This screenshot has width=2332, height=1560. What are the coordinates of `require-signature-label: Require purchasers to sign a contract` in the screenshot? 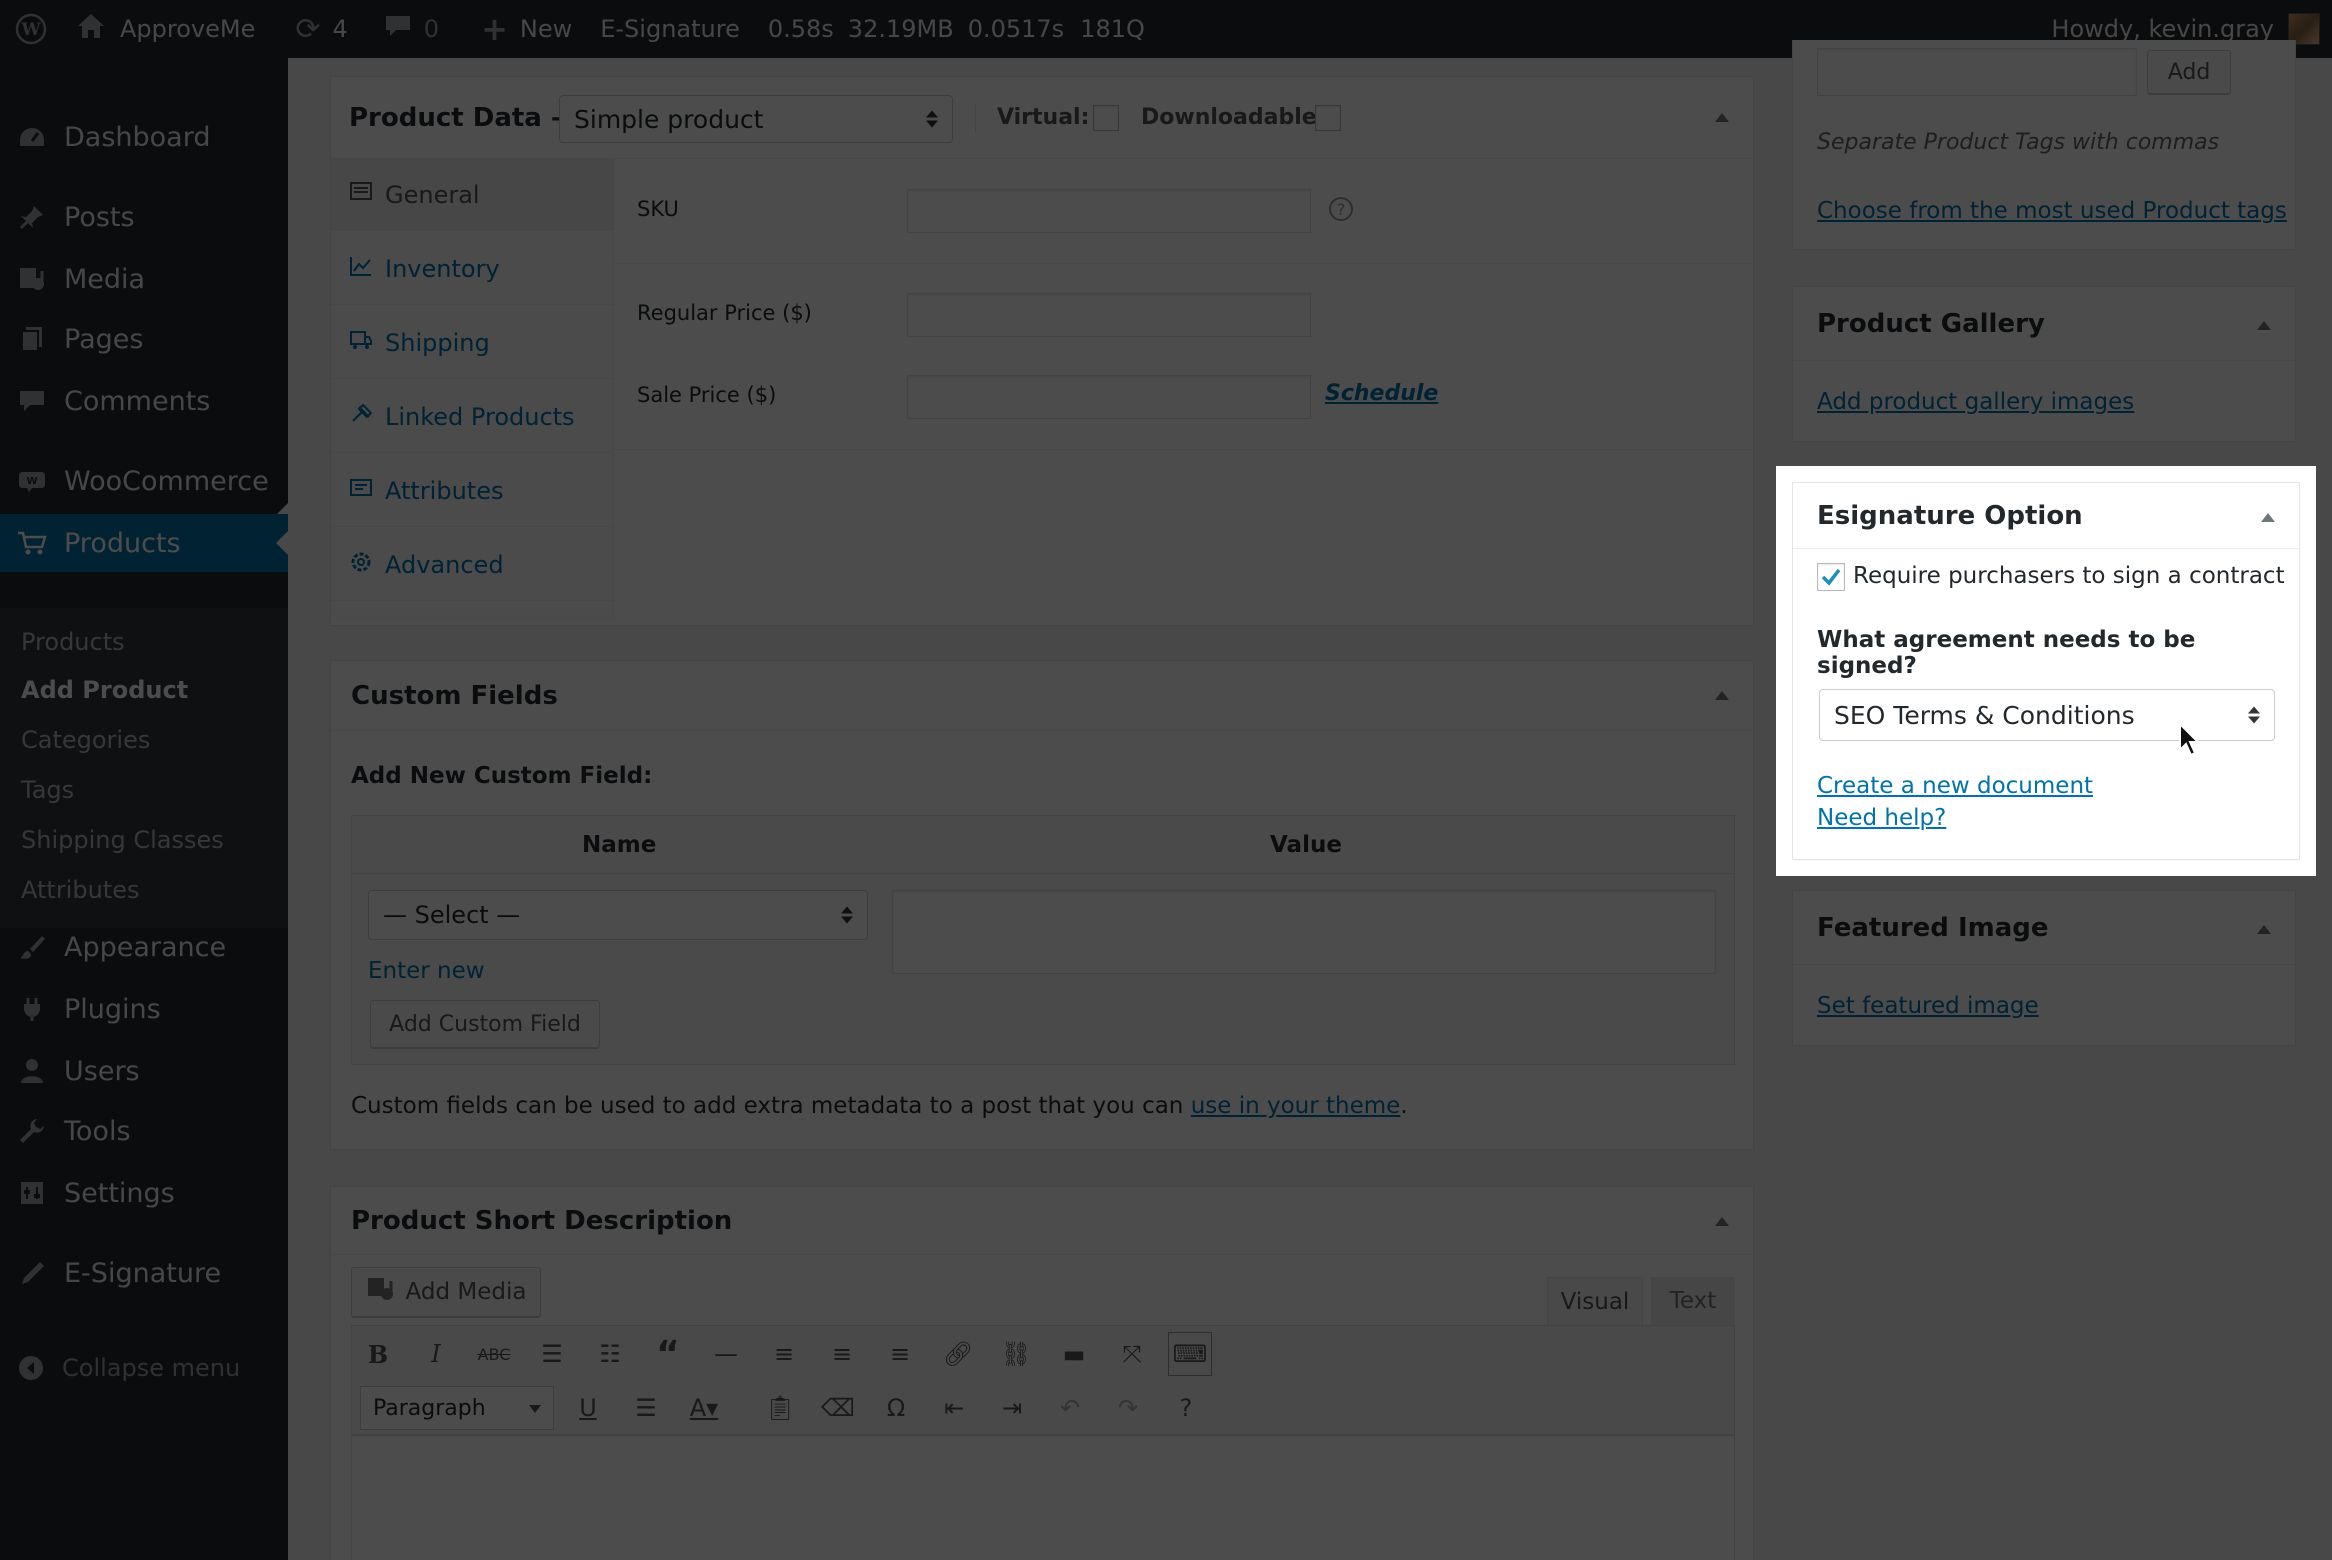 It's located at (2069, 576).